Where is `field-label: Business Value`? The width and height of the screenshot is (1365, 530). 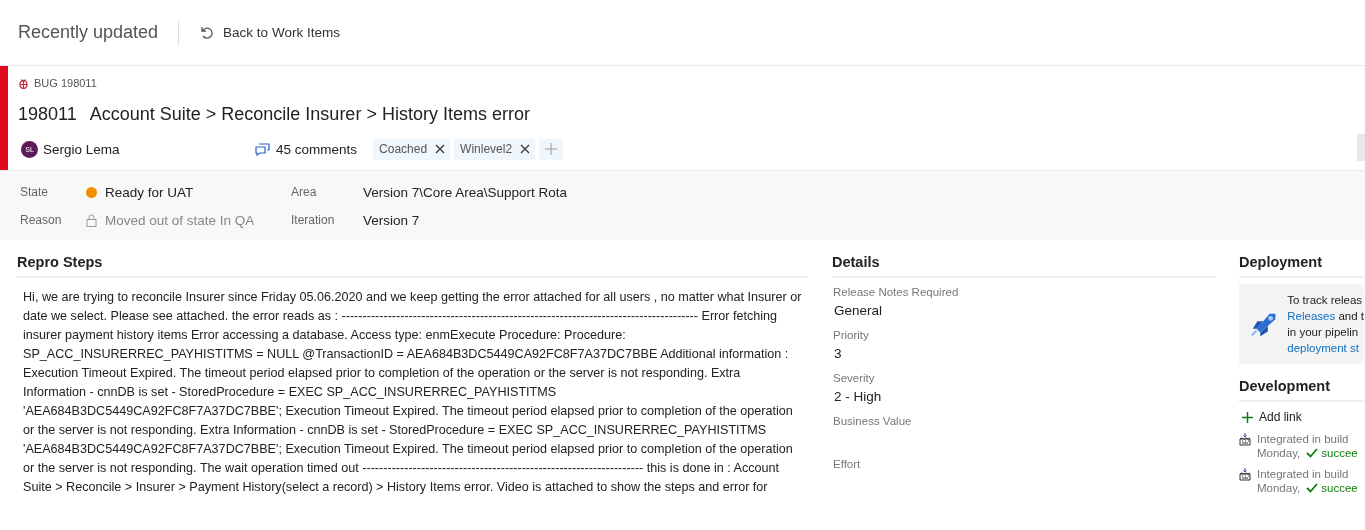 field-label: Business Value is located at coordinates (872, 421).